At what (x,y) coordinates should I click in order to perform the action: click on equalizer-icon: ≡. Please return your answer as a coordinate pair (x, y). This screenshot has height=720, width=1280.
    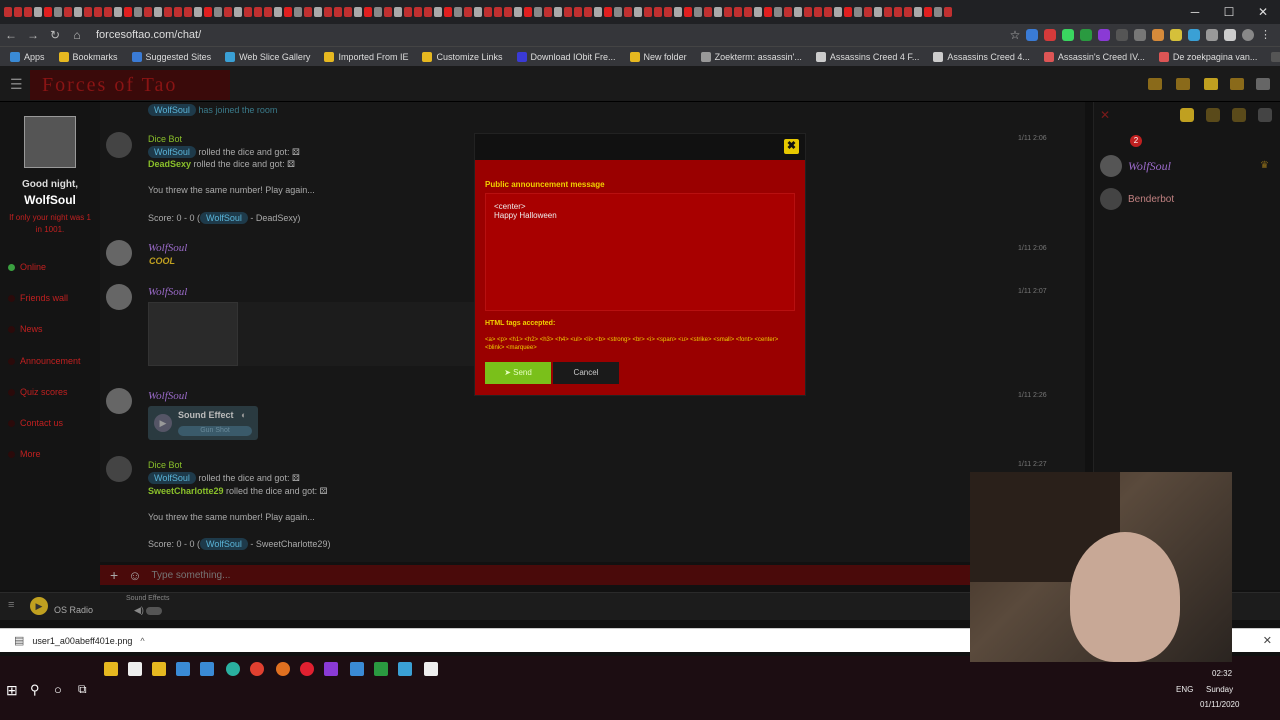
    Looking at the image, I should click on (11, 605).